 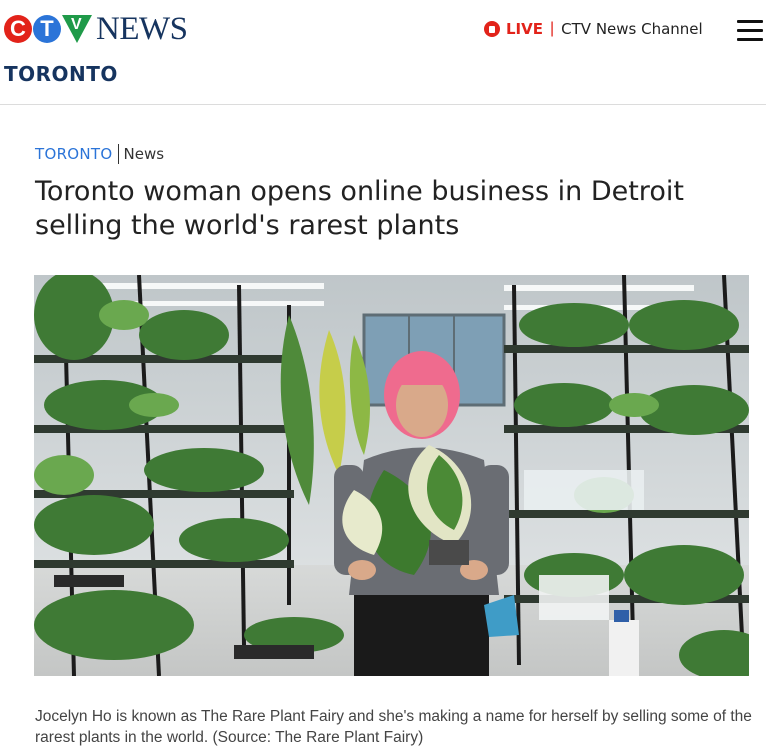 What do you see at coordinates (750, 31) in the screenshot?
I see `hamburger-menu-icon` at bounding box center [750, 31].